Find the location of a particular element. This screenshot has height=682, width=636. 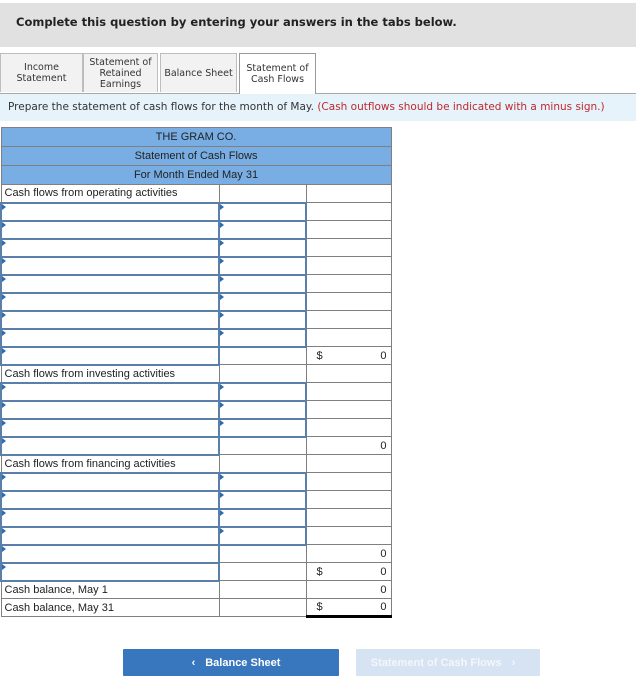

tab-balance-sheet: Balance Sheet is located at coordinates (198, 72).